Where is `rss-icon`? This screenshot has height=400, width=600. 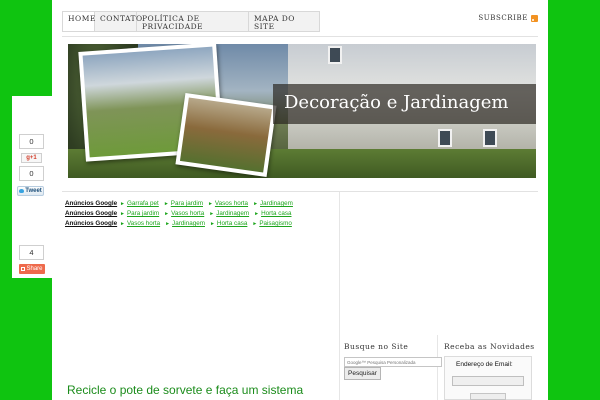 rss-icon is located at coordinates (534, 18).